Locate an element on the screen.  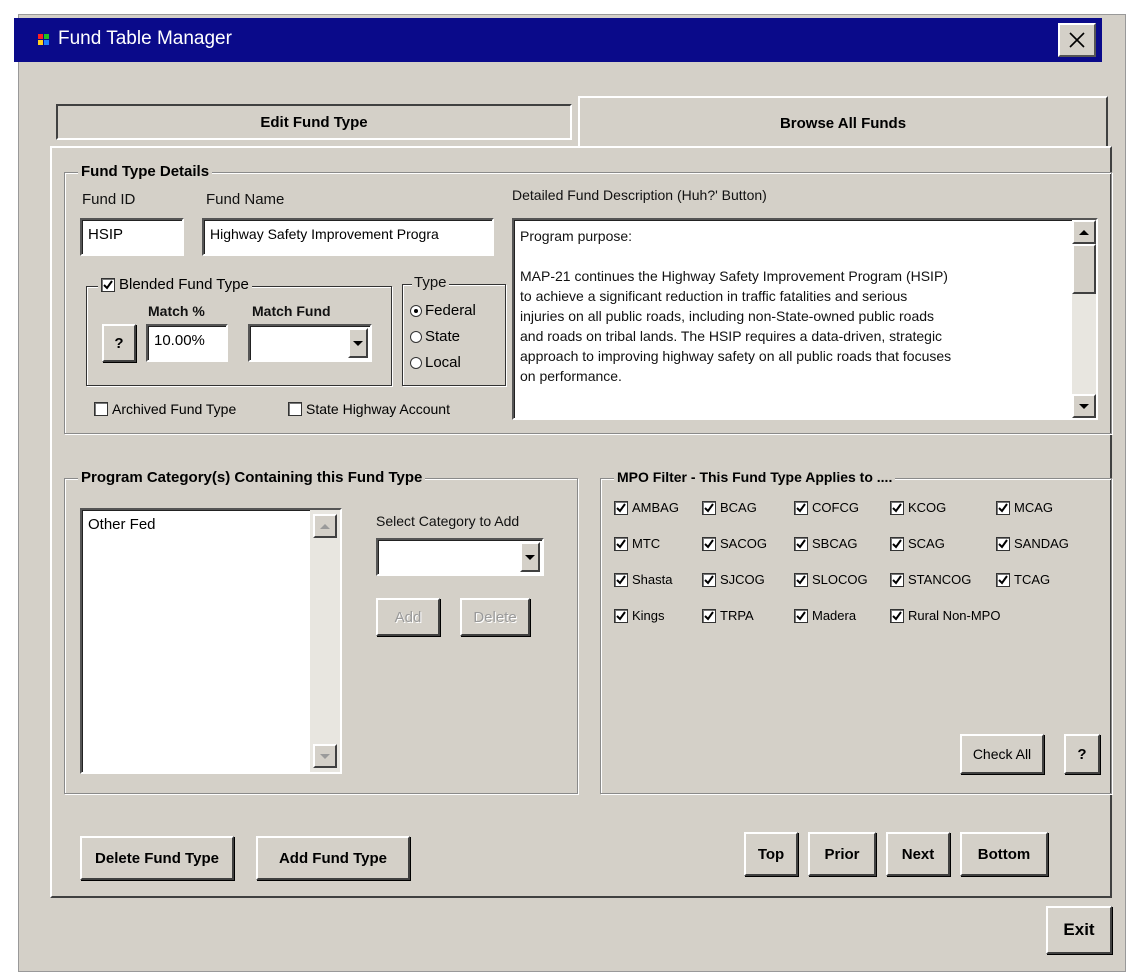
mpo-checkbox-scag: SCAG is located at coordinates (917, 543).